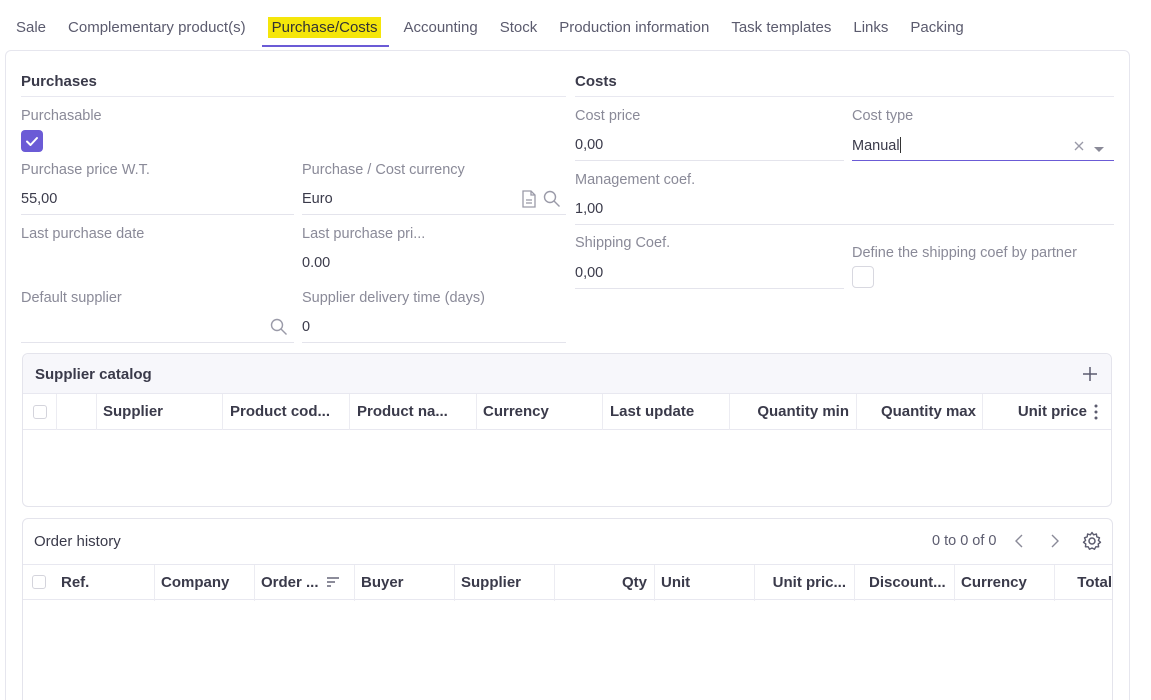 Image resolution: width=1151 pixels, height=700 pixels. What do you see at coordinates (206, 583) in the screenshot?
I see `column-company: Company` at bounding box center [206, 583].